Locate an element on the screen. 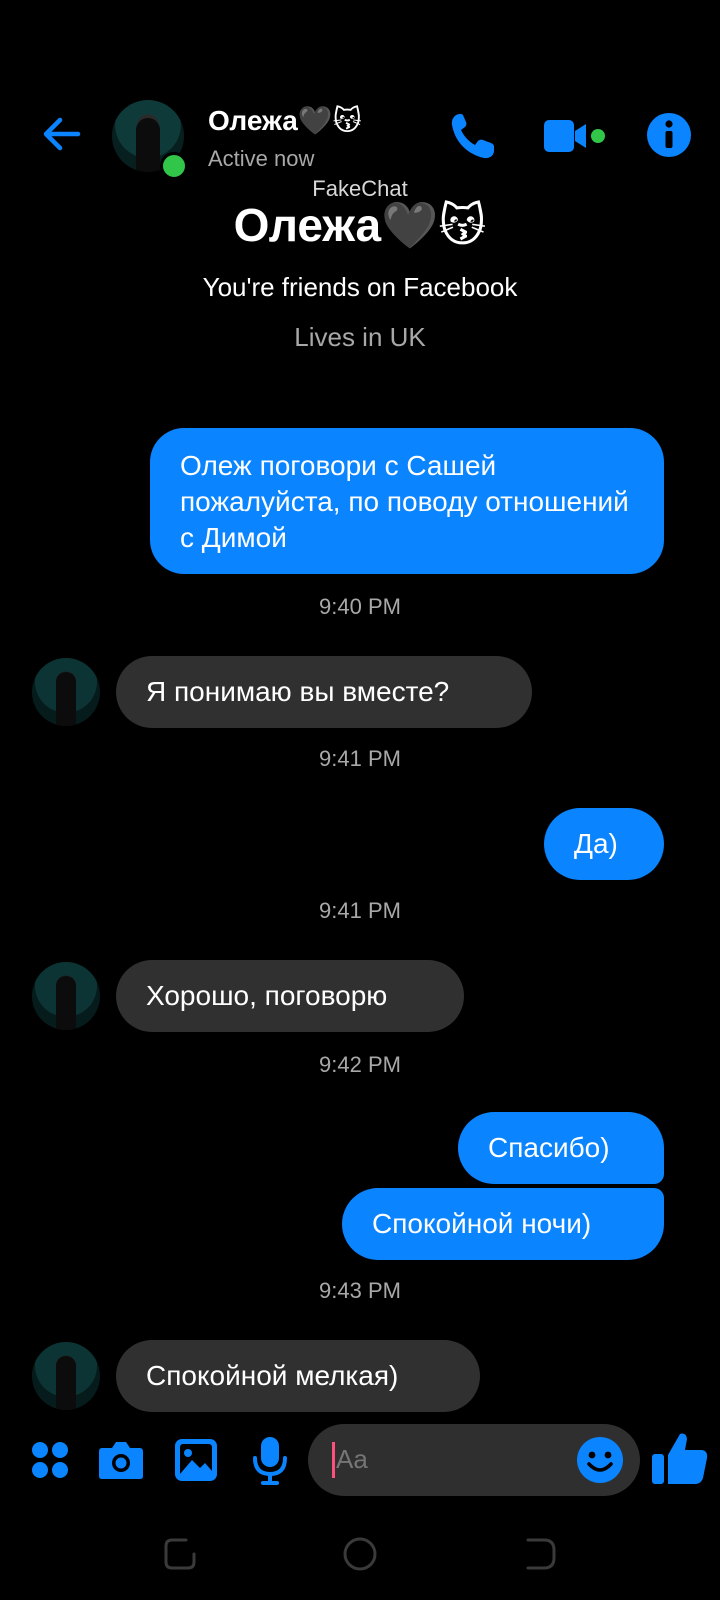  like-button is located at coordinates (680, 1458).